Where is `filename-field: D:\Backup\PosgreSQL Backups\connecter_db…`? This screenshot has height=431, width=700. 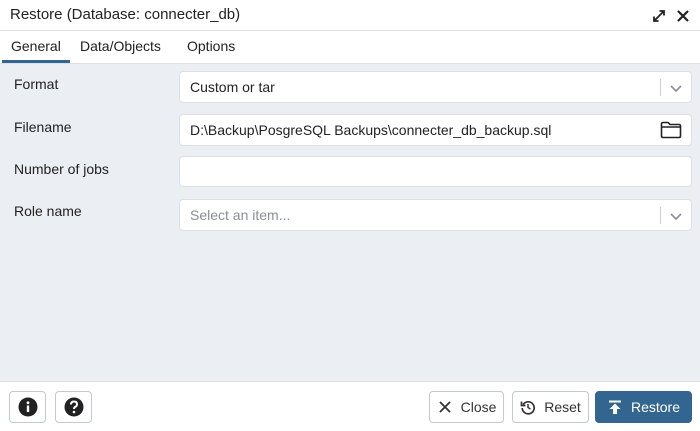
filename-field: D:\Backup\PosgreSQL Backups\connecter_db… is located at coordinates (435, 130).